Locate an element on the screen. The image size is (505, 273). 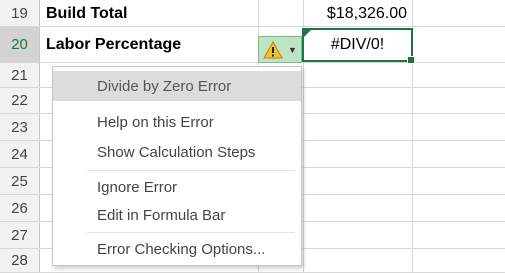
cell-build-total-value: $18,326.00 is located at coordinates (357, 13).